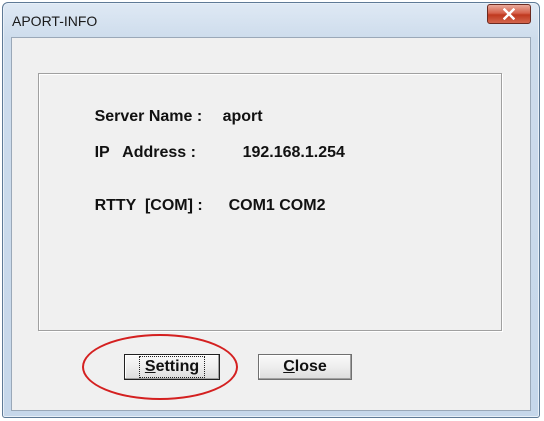 The width and height of the screenshot is (544, 421). Describe the element at coordinates (145, 152) in the screenshot. I see `ip-address-label: IP Address :` at that location.